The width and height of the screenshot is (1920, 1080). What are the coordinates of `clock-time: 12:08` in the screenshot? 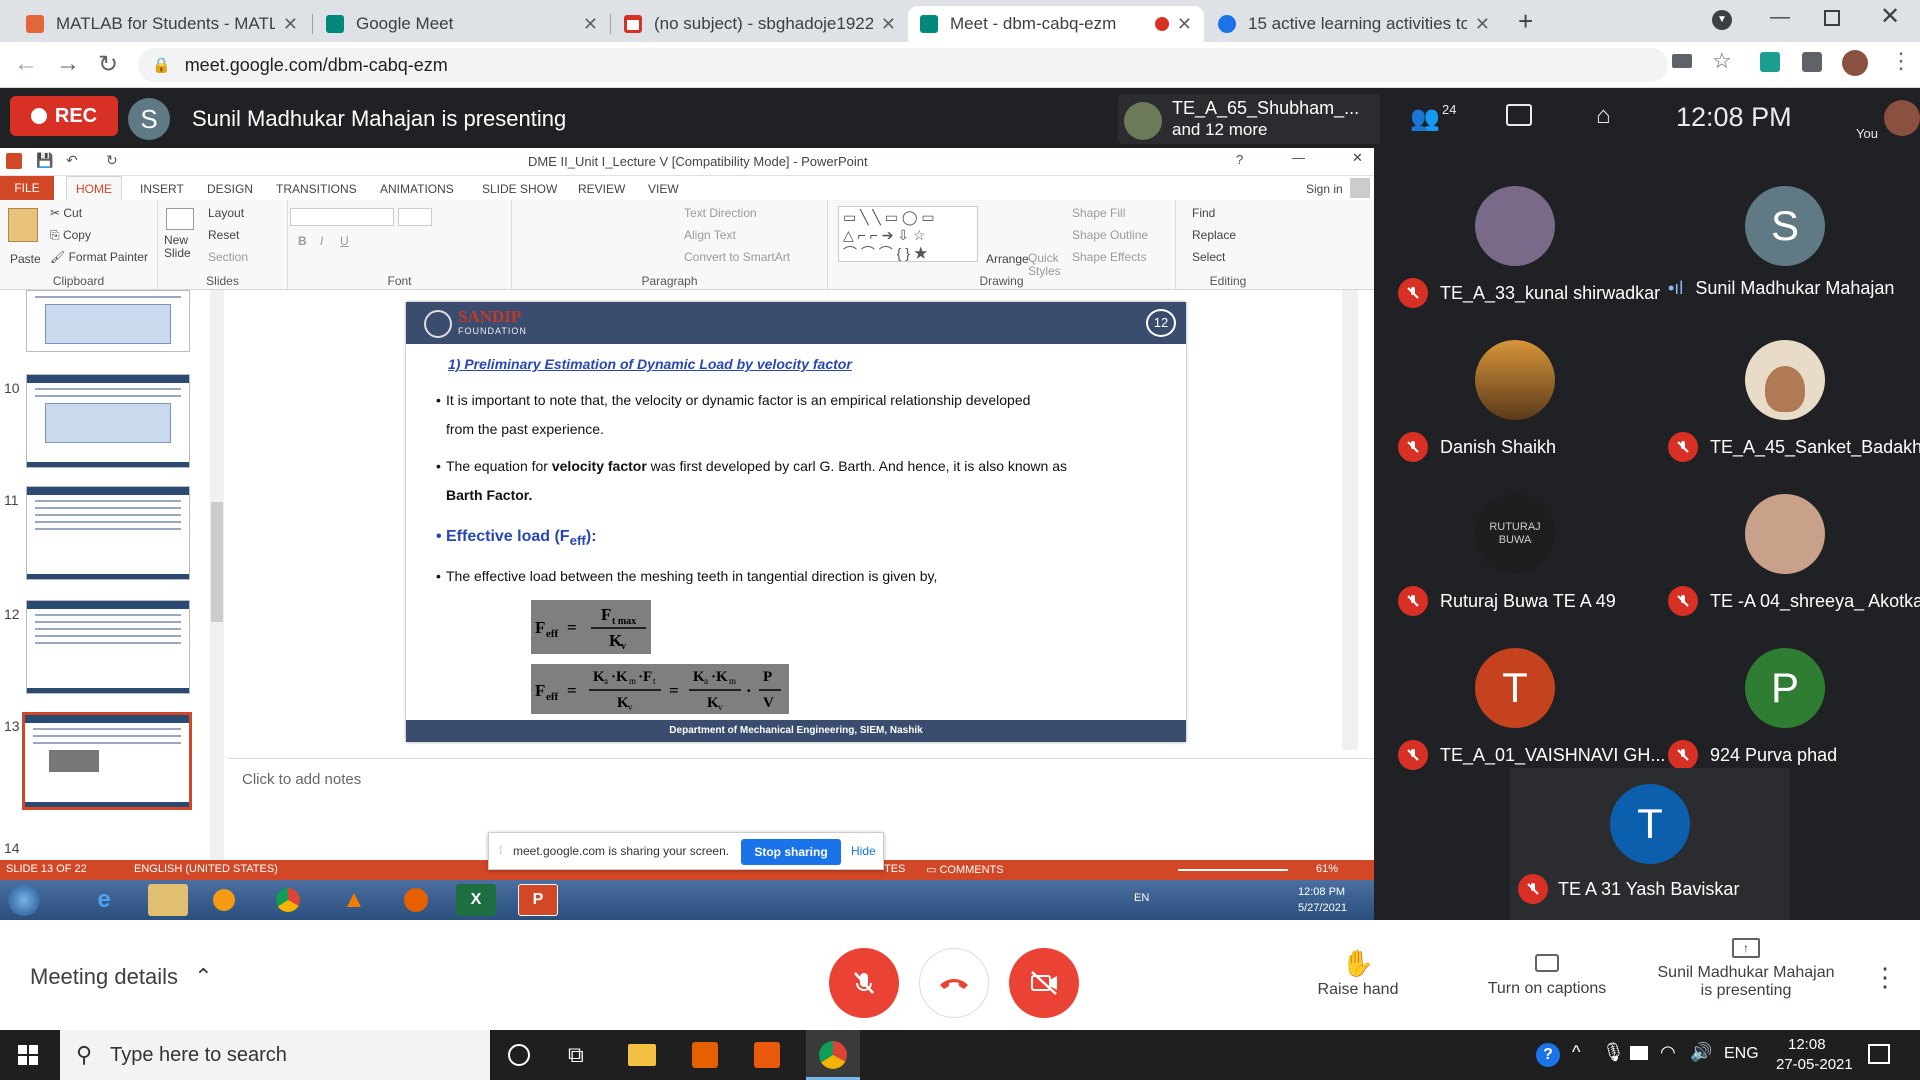 It's located at (1807, 1044).